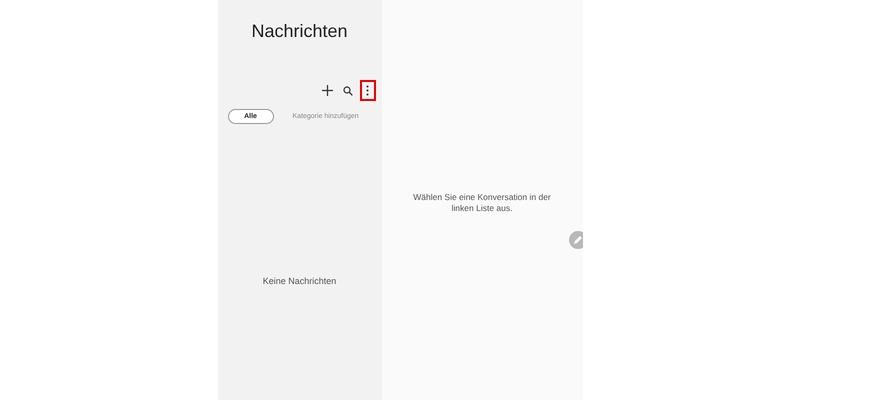 This screenshot has width=879, height=400. Describe the element at coordinates (347, 91) in the screenshot. I see `search-icon` at that location.